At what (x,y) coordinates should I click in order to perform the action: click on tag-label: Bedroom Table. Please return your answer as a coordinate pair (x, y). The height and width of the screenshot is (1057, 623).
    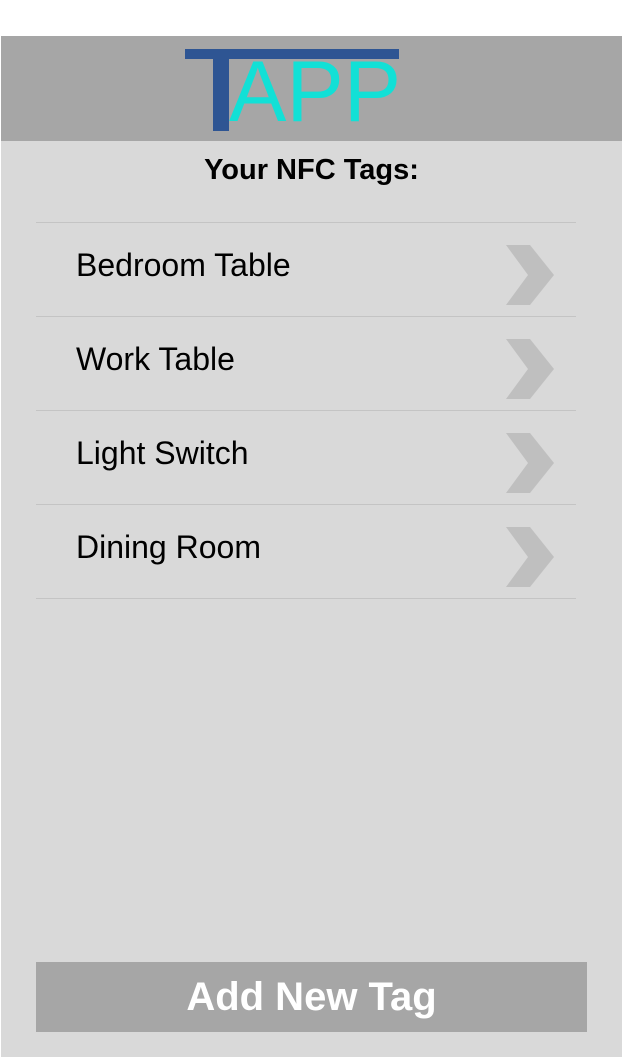
    Looking at the image, I should click on (183, 265).